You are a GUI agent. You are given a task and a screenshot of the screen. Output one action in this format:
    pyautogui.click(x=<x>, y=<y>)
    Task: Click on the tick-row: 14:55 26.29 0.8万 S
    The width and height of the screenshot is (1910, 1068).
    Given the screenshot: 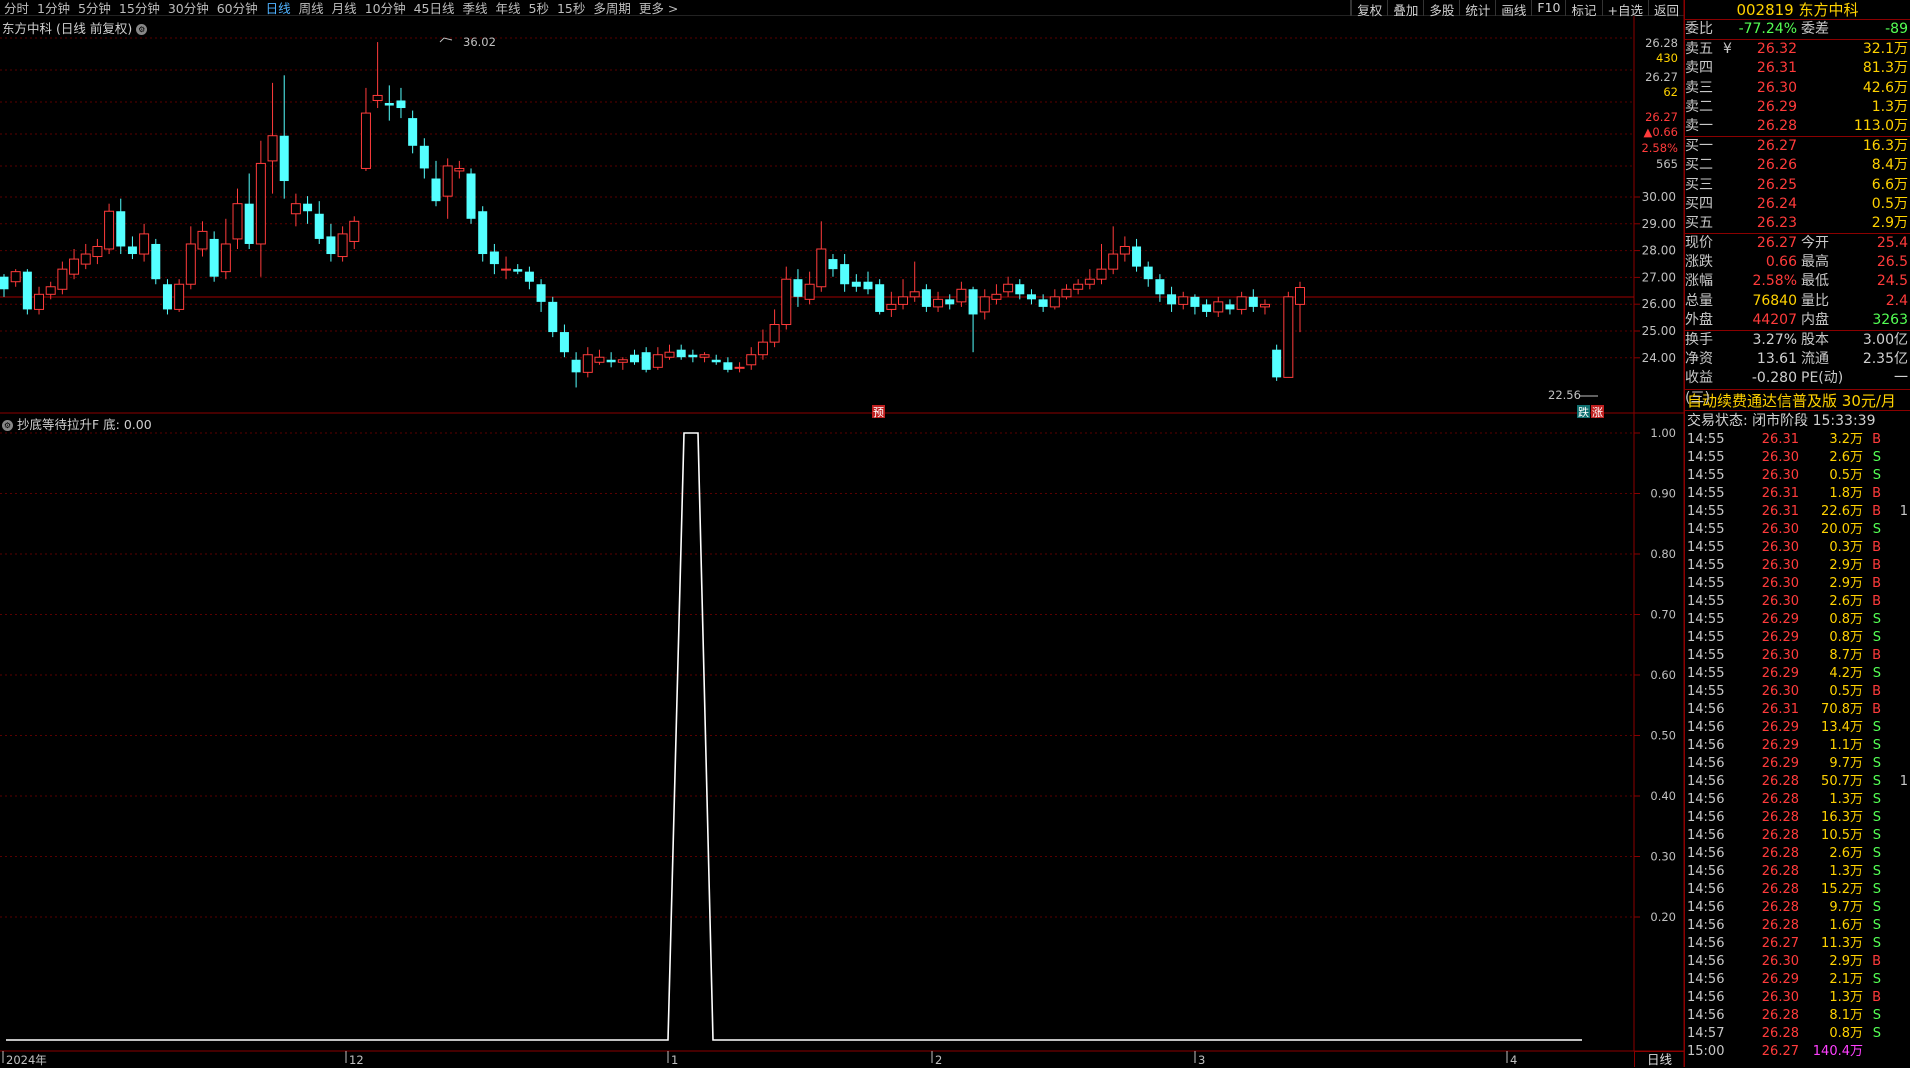 What is the action you would take?
    pyautogui.click(x=1797, y=620)
    